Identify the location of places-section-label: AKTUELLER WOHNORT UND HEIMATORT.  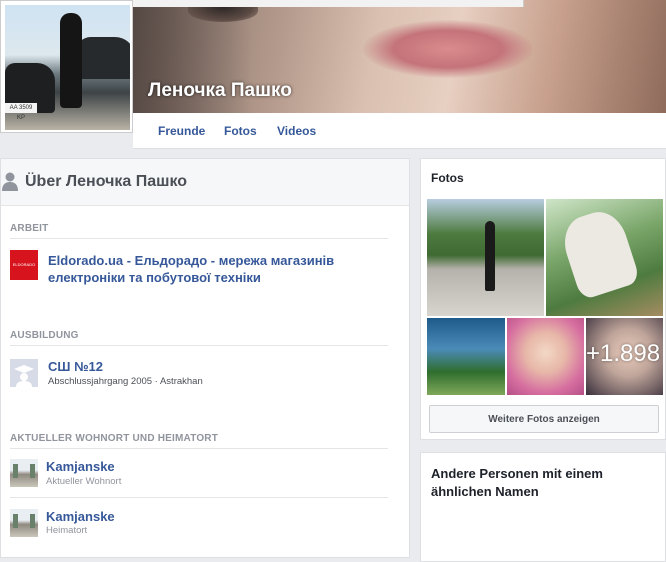
(114, 438).